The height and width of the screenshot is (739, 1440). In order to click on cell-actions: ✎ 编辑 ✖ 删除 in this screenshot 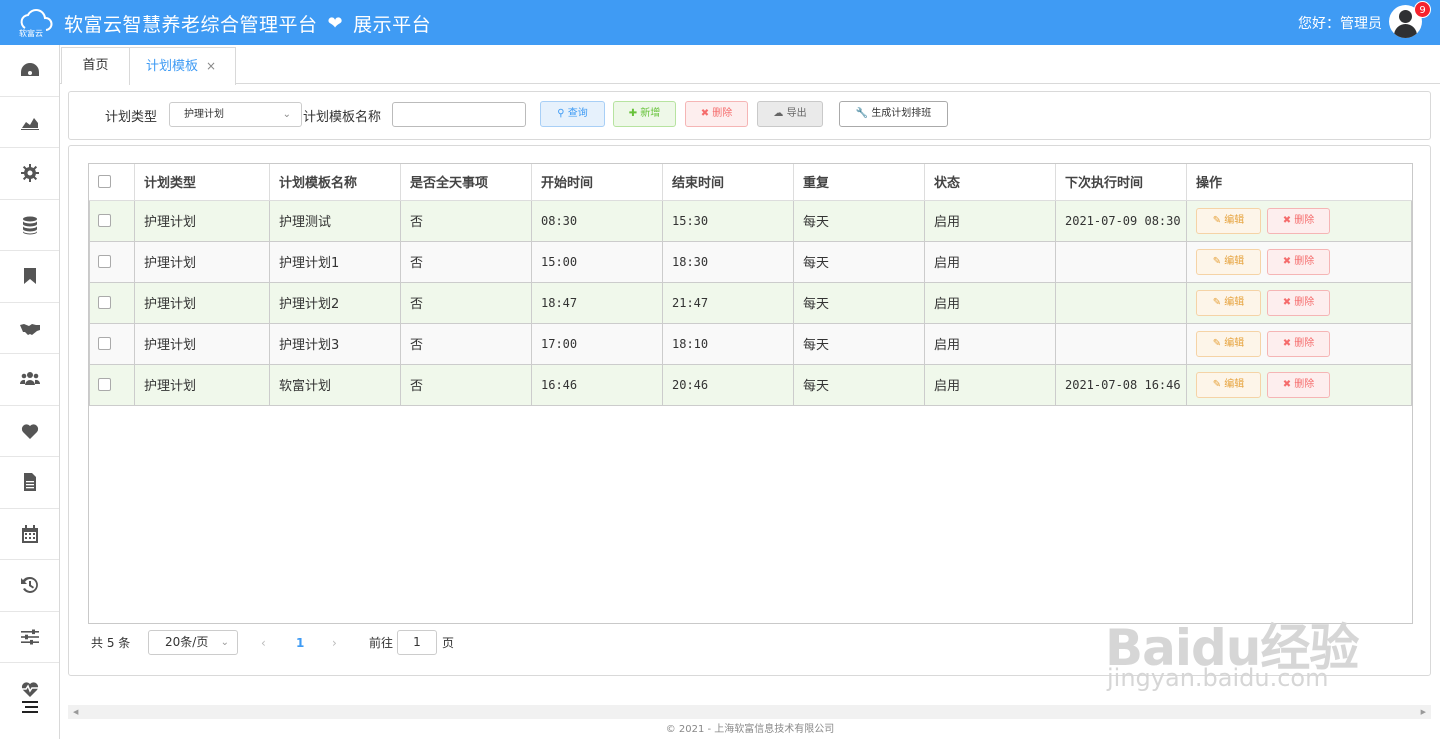, I will do `click(1299, 343)`.